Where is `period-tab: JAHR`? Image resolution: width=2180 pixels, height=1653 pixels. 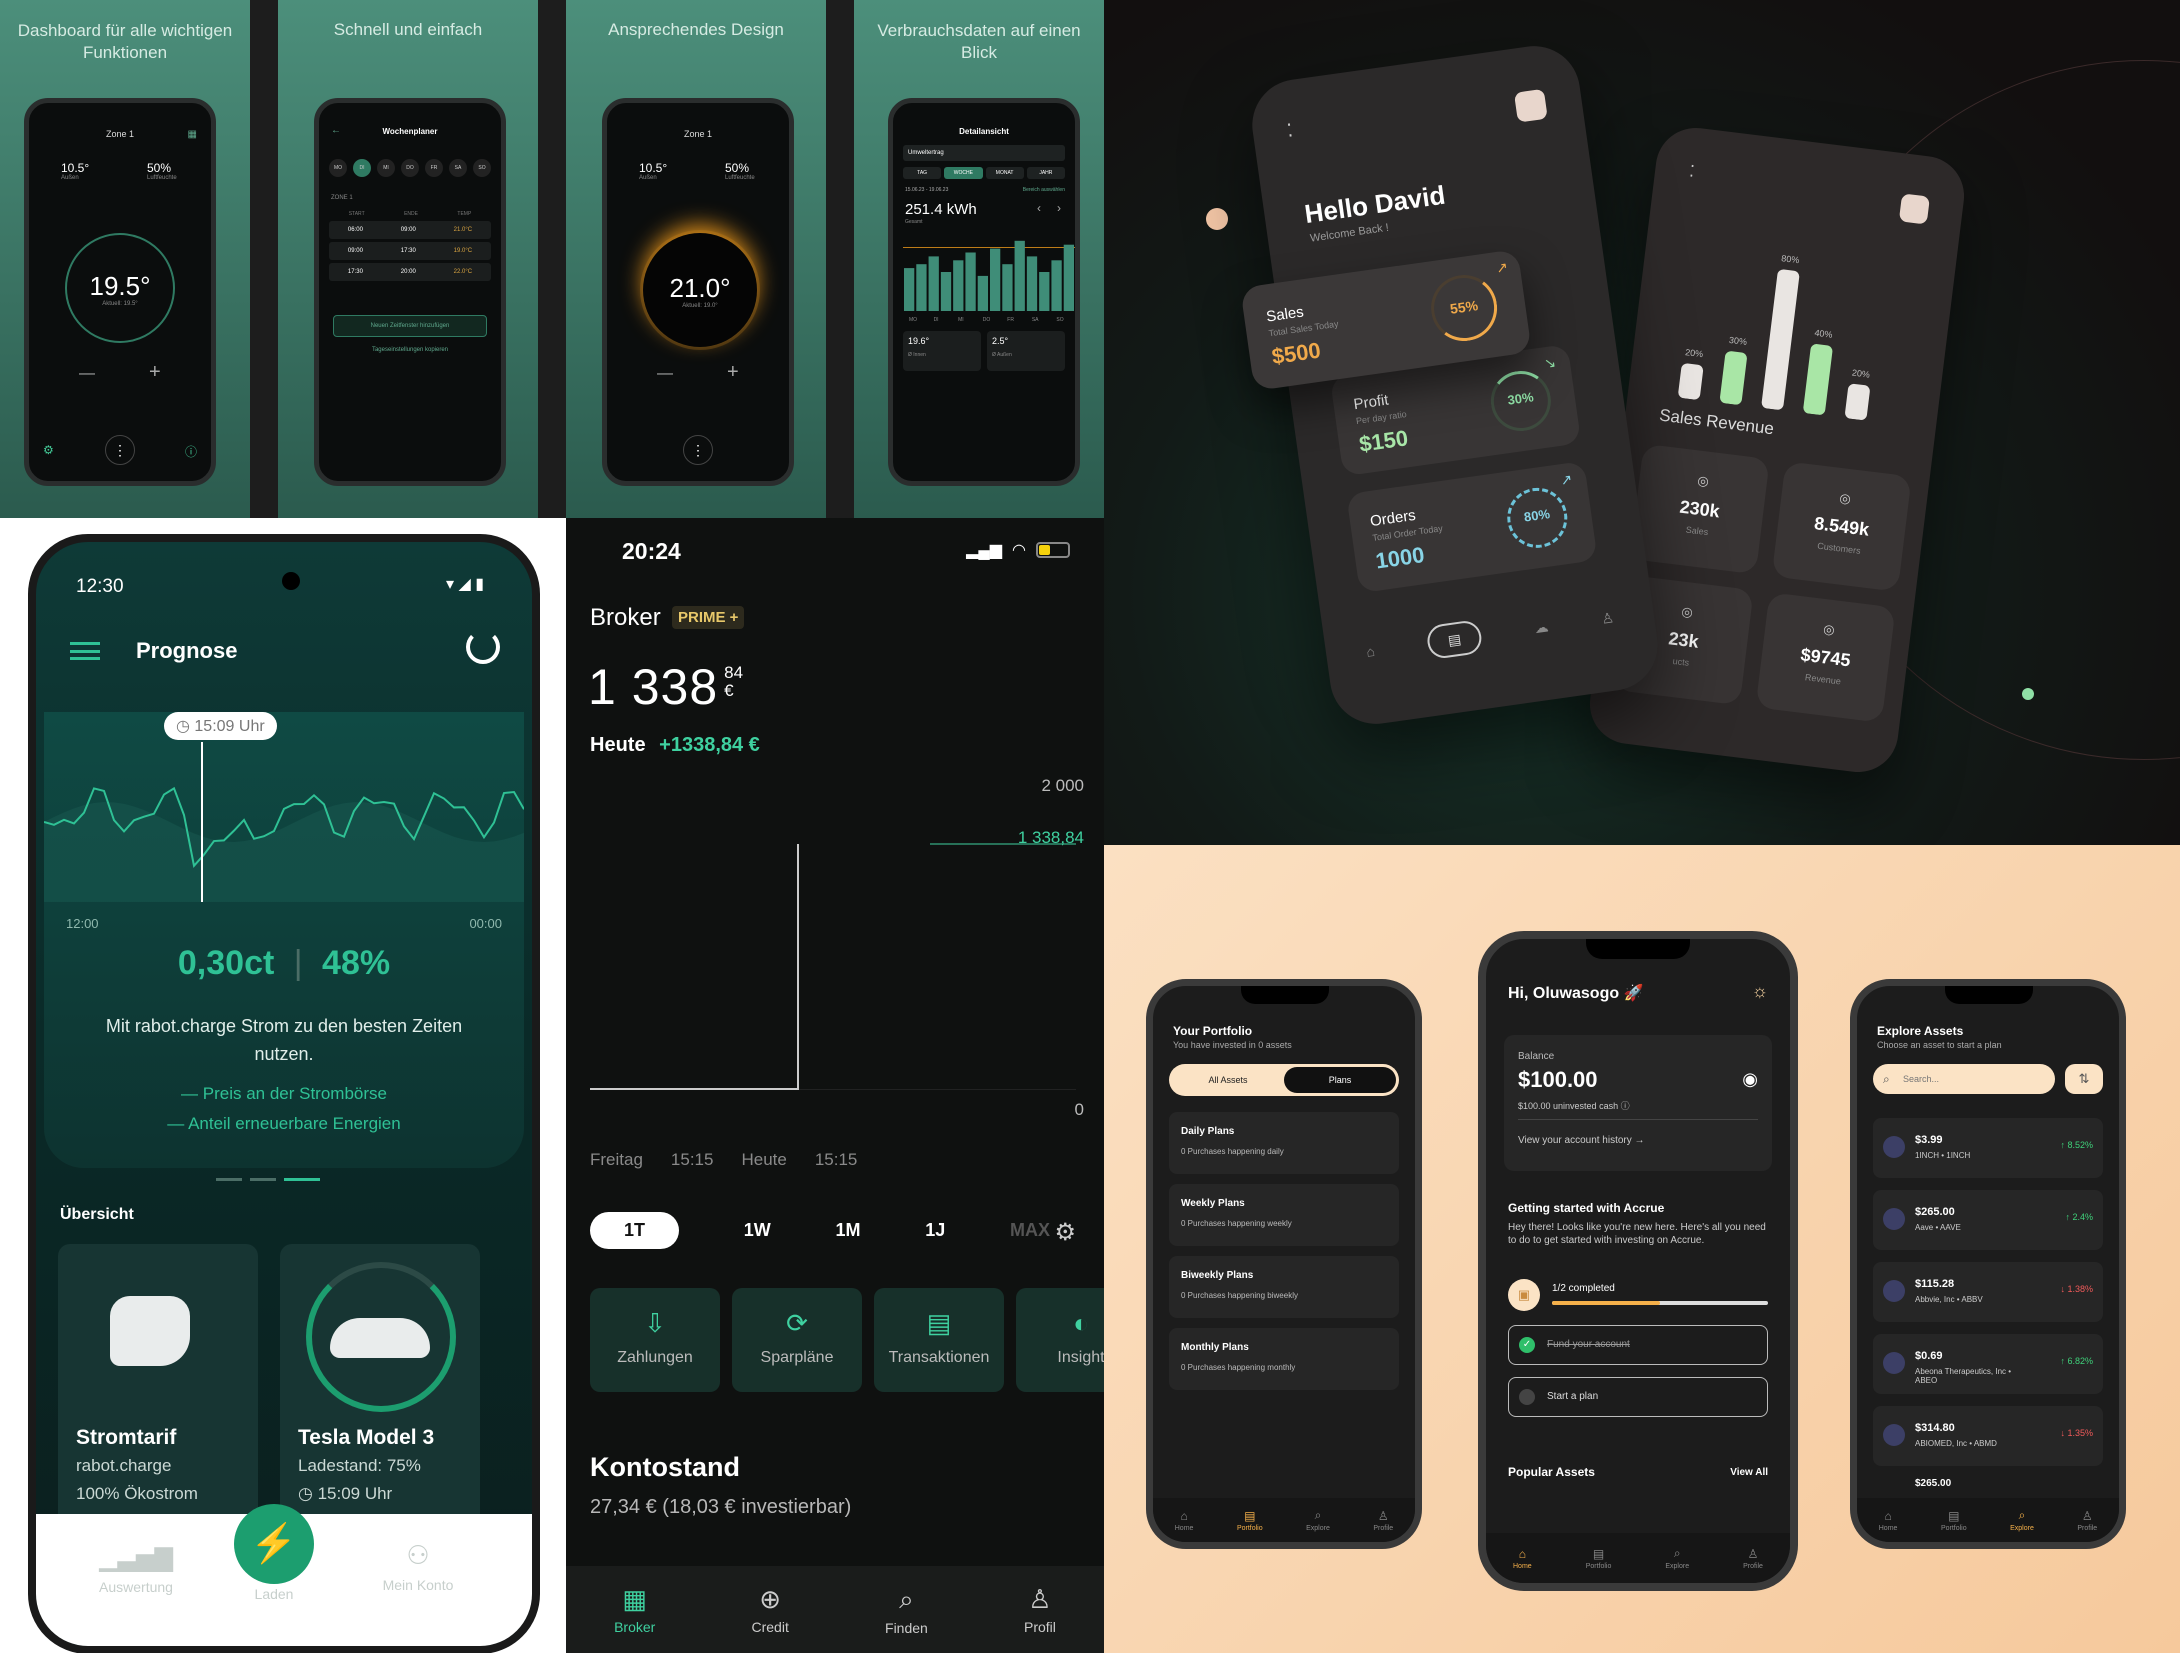 period-tab: JAHR is located at coordinates (1045, 173).